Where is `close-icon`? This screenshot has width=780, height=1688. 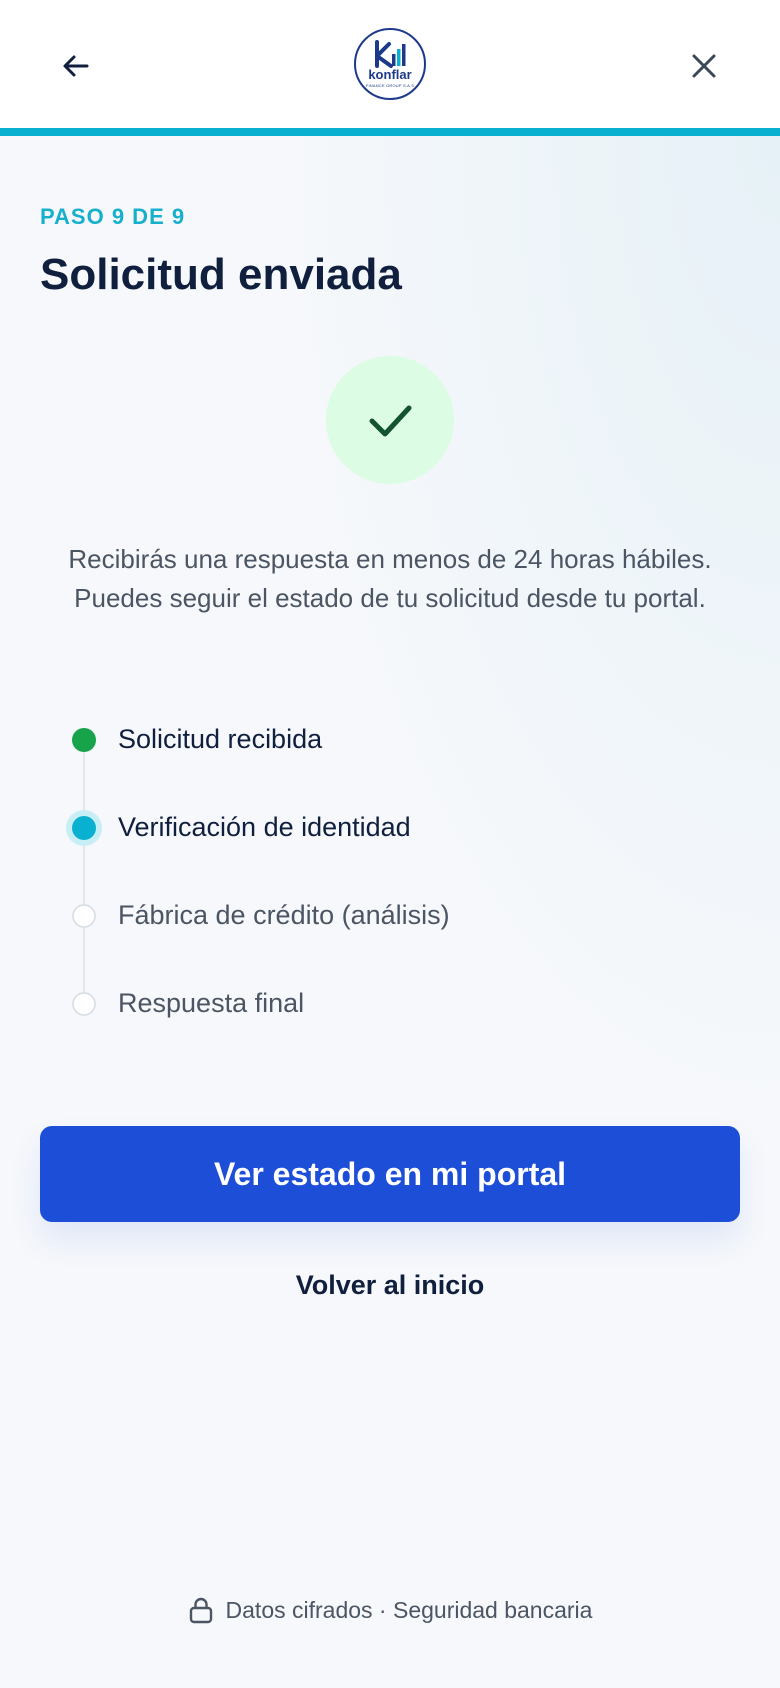
close-icon is located at coordinates (704, 66).